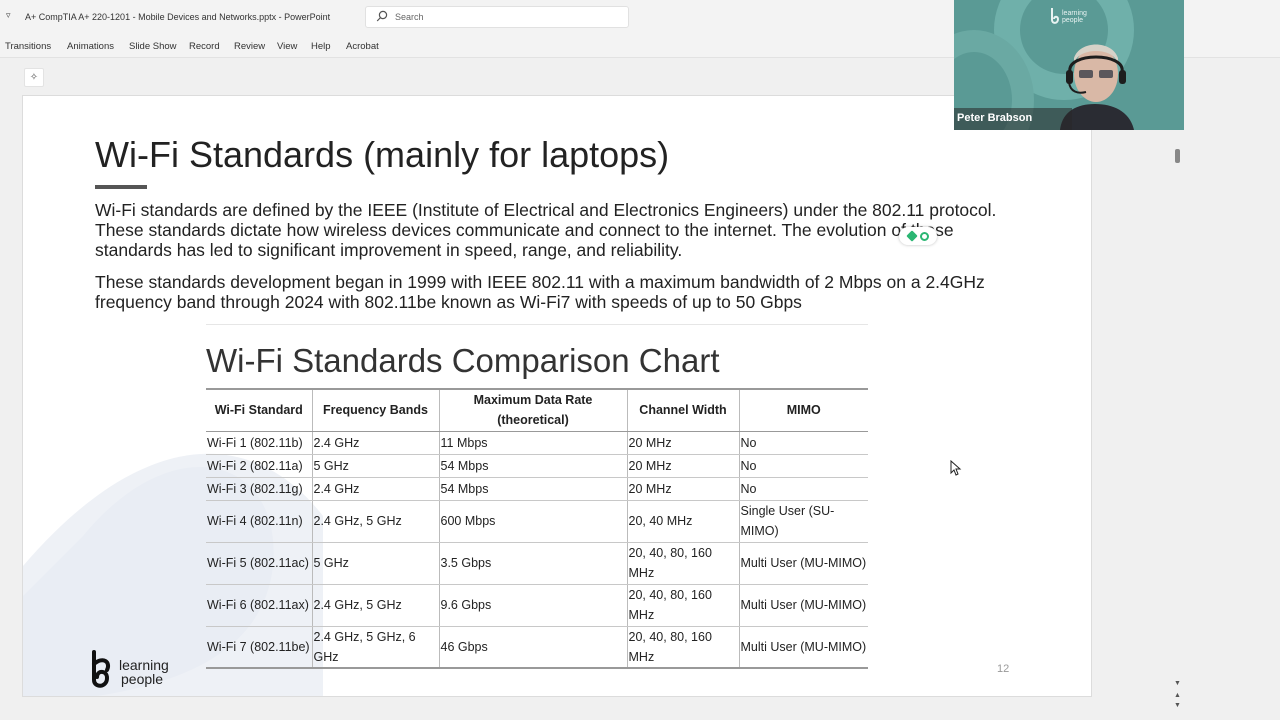 The height and width of the screenshot is (720, 1280). Describe the element at coordinates (259, 521) in the screenshot. I see `table-cell: Wi-Fi 4 (802.11n)` at that location.